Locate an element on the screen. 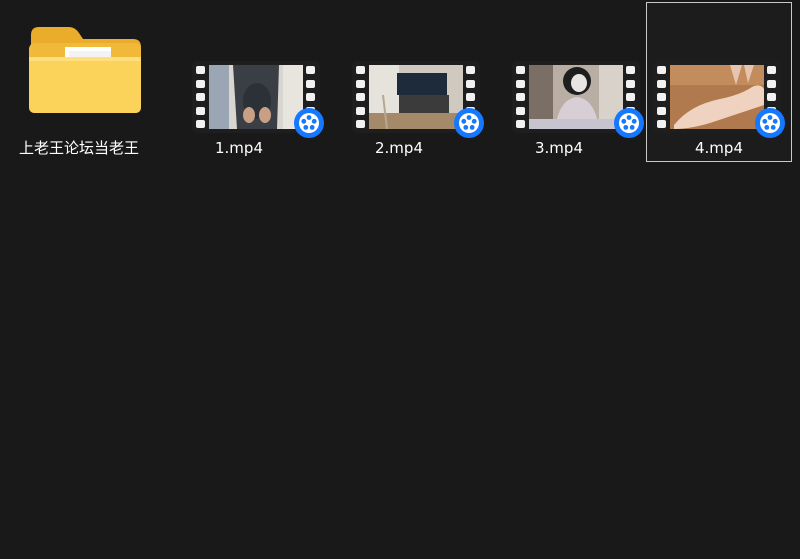 This screenshot has height=559, width=800. video-file-item-selected: 4.mp4 is located at coordinates (719, 82).